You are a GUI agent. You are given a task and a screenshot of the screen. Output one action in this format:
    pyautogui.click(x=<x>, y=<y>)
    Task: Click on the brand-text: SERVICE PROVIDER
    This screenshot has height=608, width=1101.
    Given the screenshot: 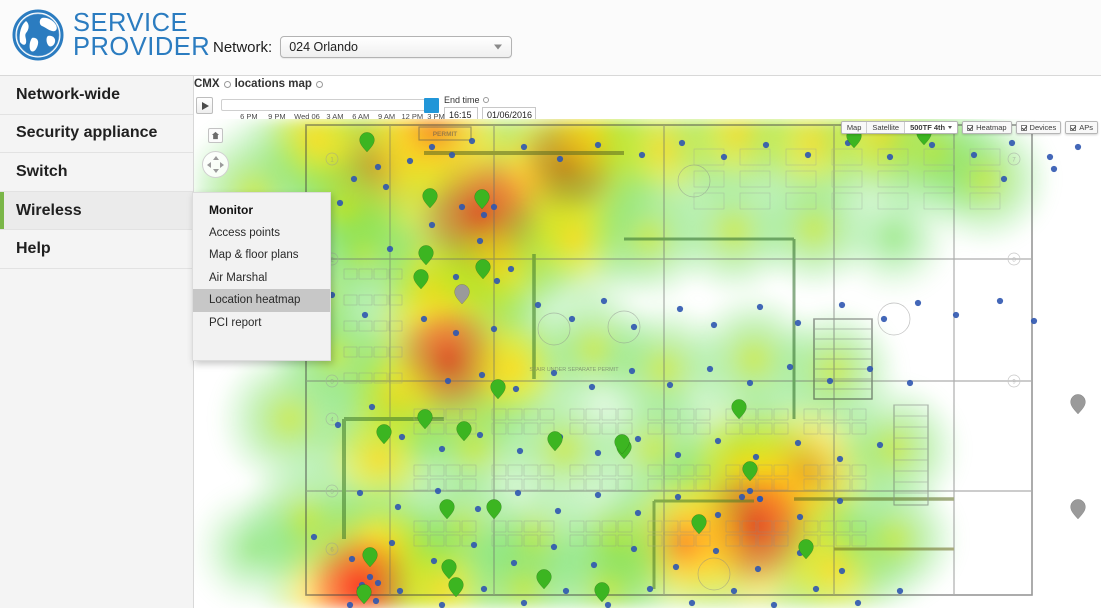 What is the action you would take?
    pyautogui.click(x=142, y=35)
    